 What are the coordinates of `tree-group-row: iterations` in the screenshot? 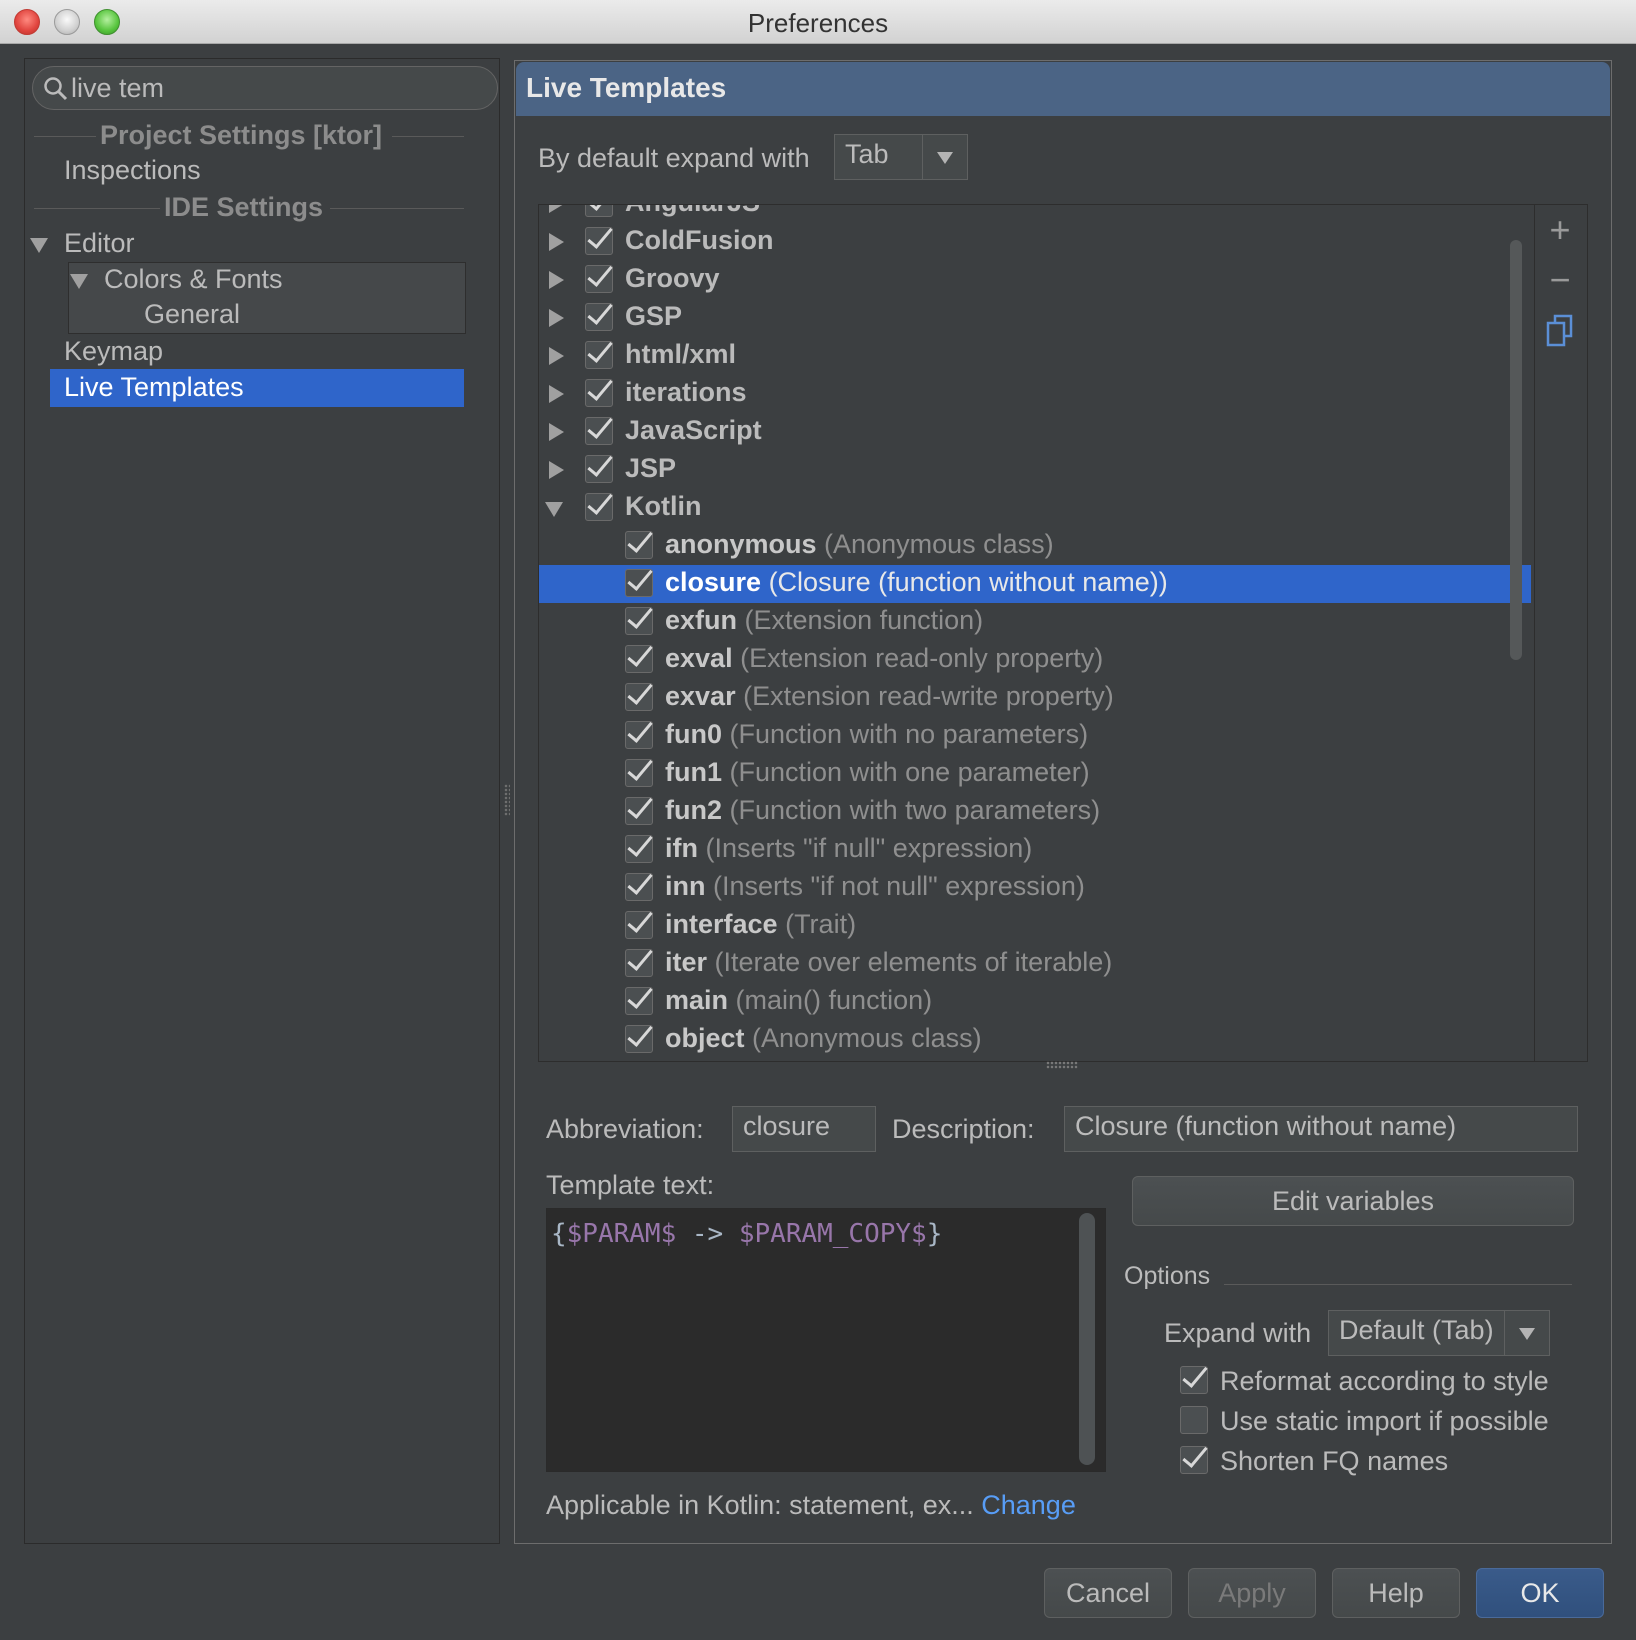 It's located at (1035, 394).